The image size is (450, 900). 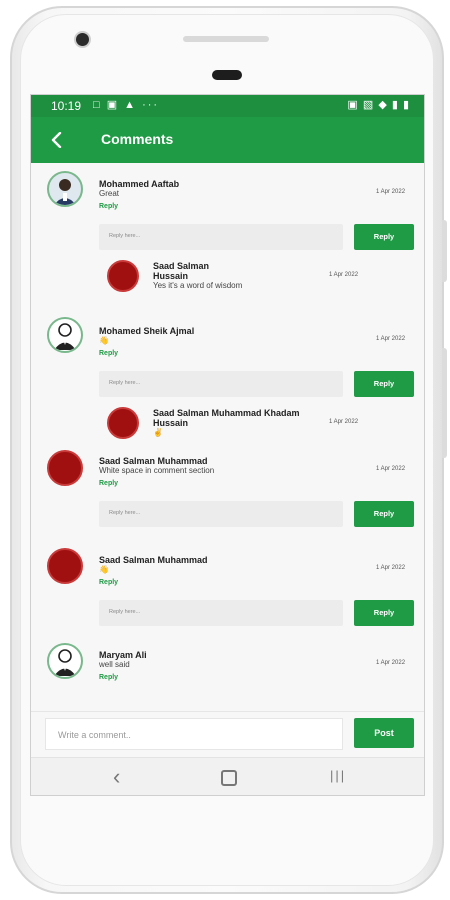 I want to click on back-button, so click(x=57, y=140).